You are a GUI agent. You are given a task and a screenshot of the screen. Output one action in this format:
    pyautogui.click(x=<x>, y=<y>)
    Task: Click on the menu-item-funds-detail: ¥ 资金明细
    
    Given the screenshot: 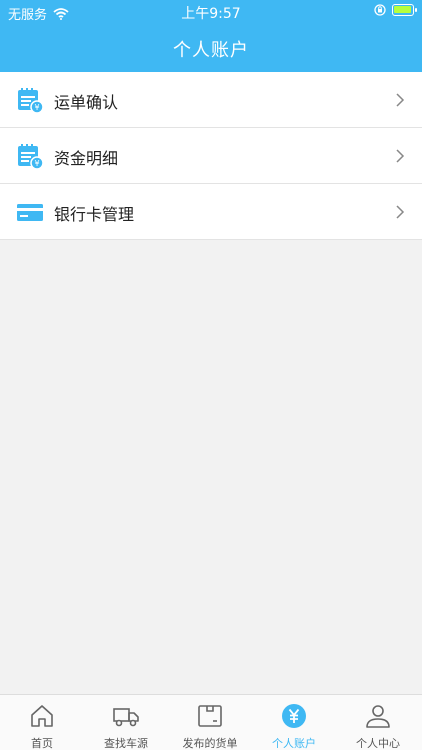 What is the action you would take?
    pyautogui.click(x=211, y=156)
    